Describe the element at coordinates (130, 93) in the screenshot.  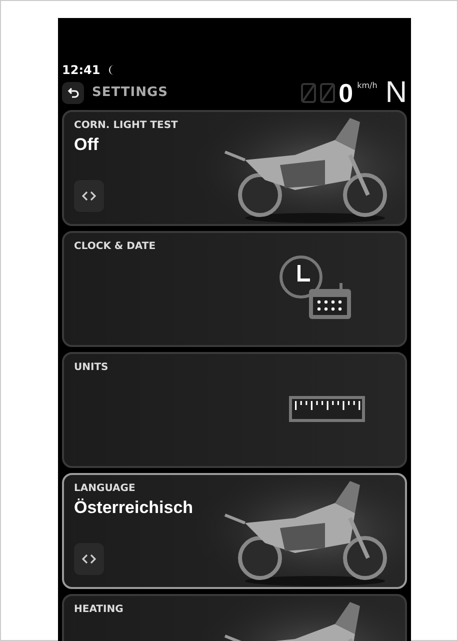
I see `screen-title: SETTINGS` at that location.